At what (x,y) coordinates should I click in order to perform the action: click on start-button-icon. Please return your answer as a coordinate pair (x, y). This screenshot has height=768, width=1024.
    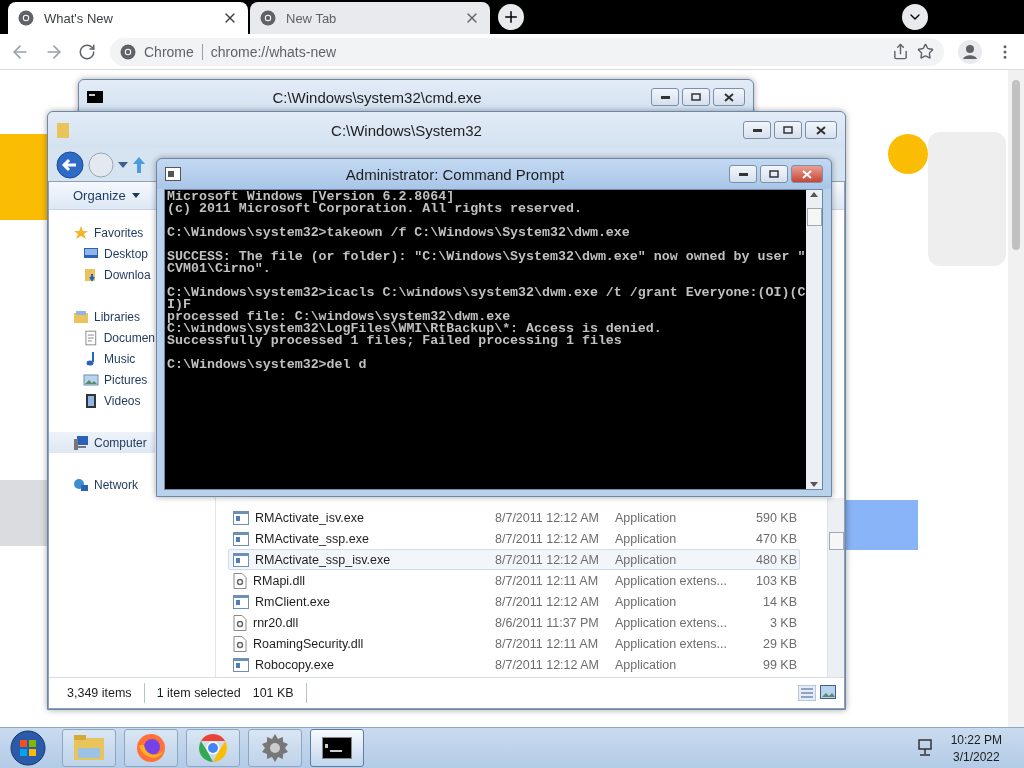
    Looking at the image, I should click on (28, 748).